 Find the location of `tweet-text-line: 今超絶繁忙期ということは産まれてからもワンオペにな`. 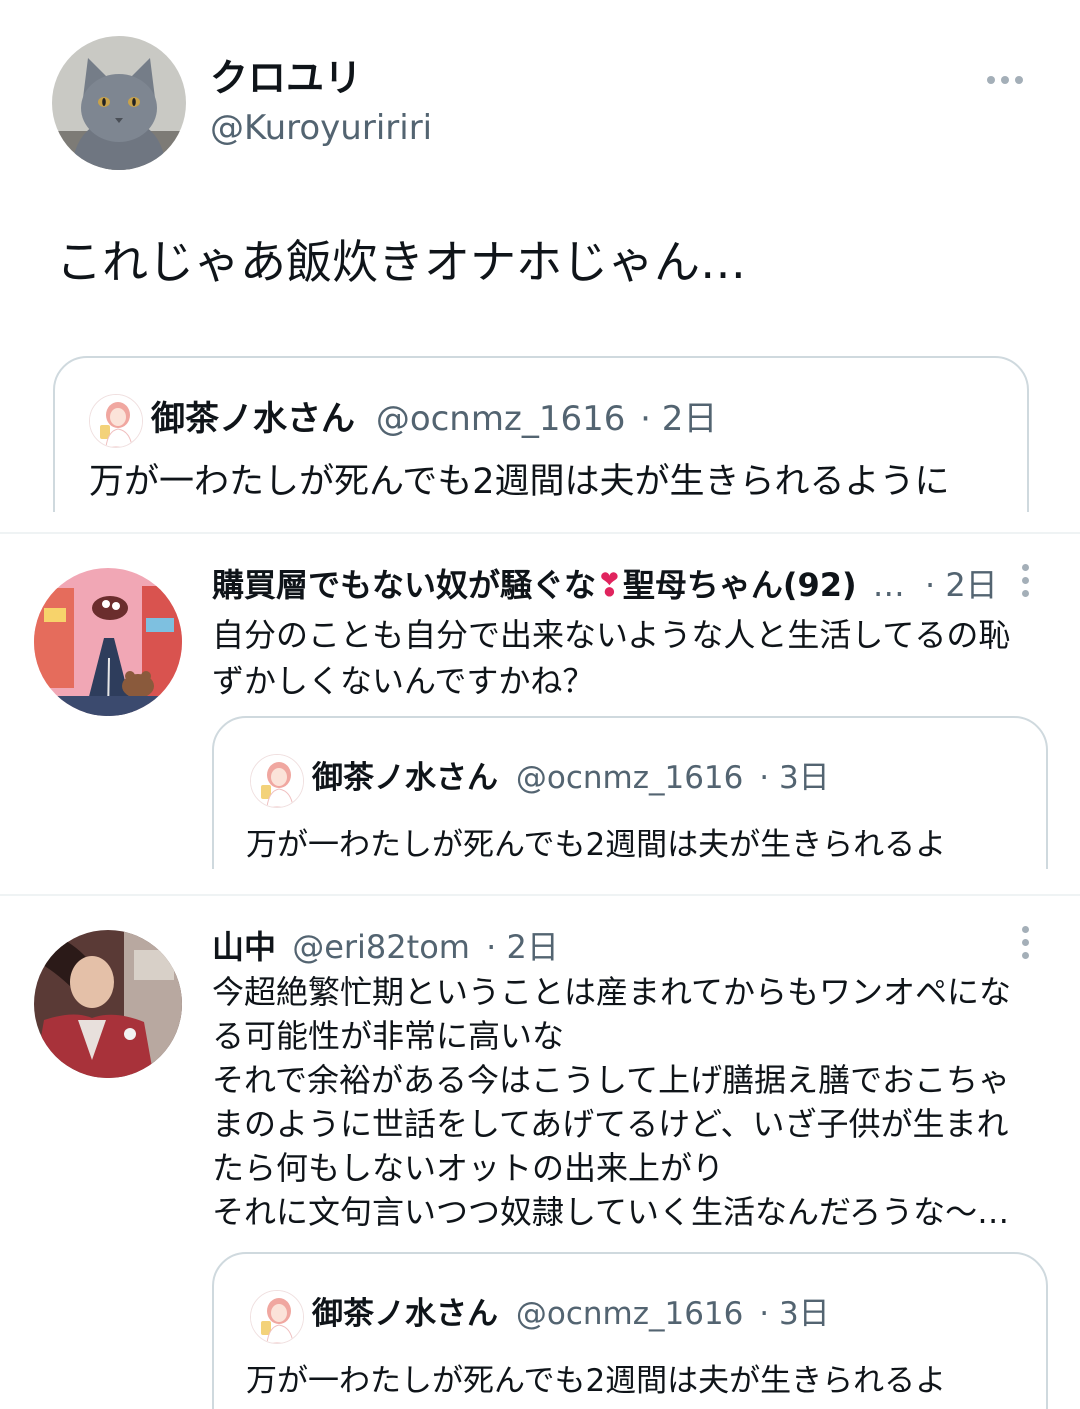

tweet-text-line: 今超絶繁忙期ということは産まれてからもワンオペにな is located at coordinates (612, 992).